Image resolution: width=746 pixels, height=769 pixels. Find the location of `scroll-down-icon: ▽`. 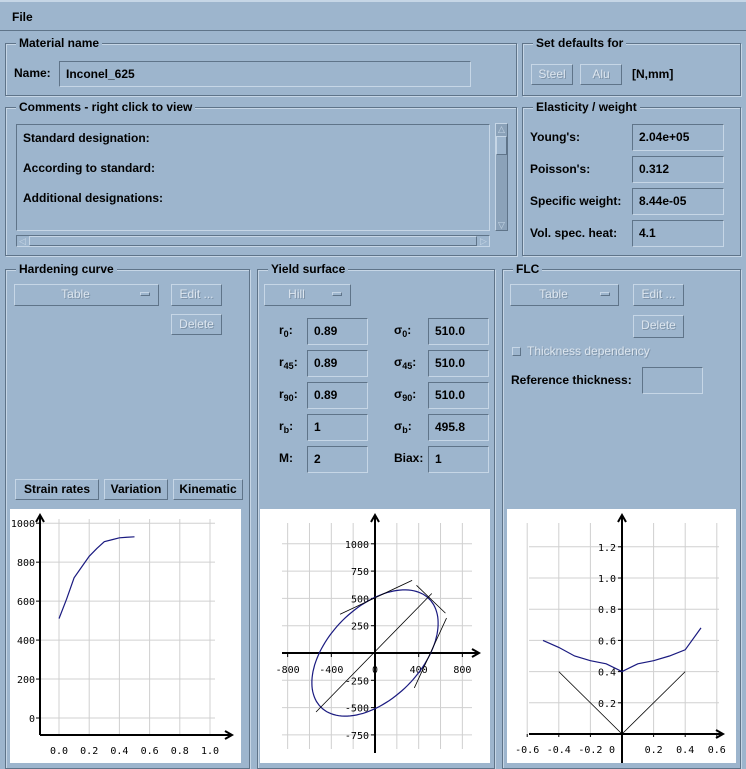

scroll-down-icon: ▽ is located at coordinates (501, 225).